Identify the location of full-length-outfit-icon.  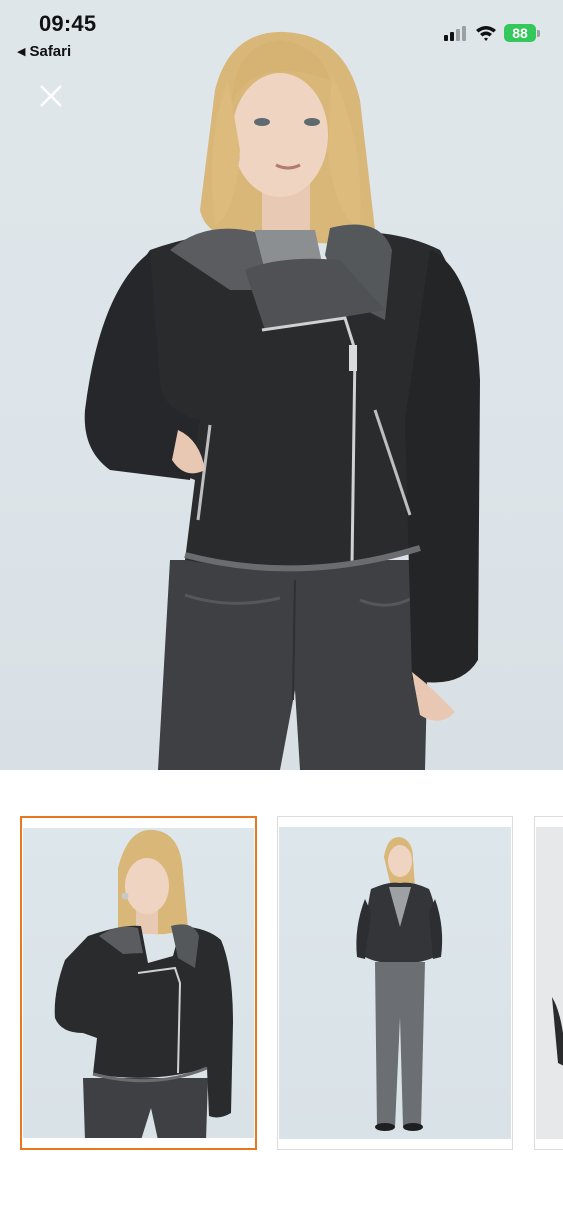
(395, 983).